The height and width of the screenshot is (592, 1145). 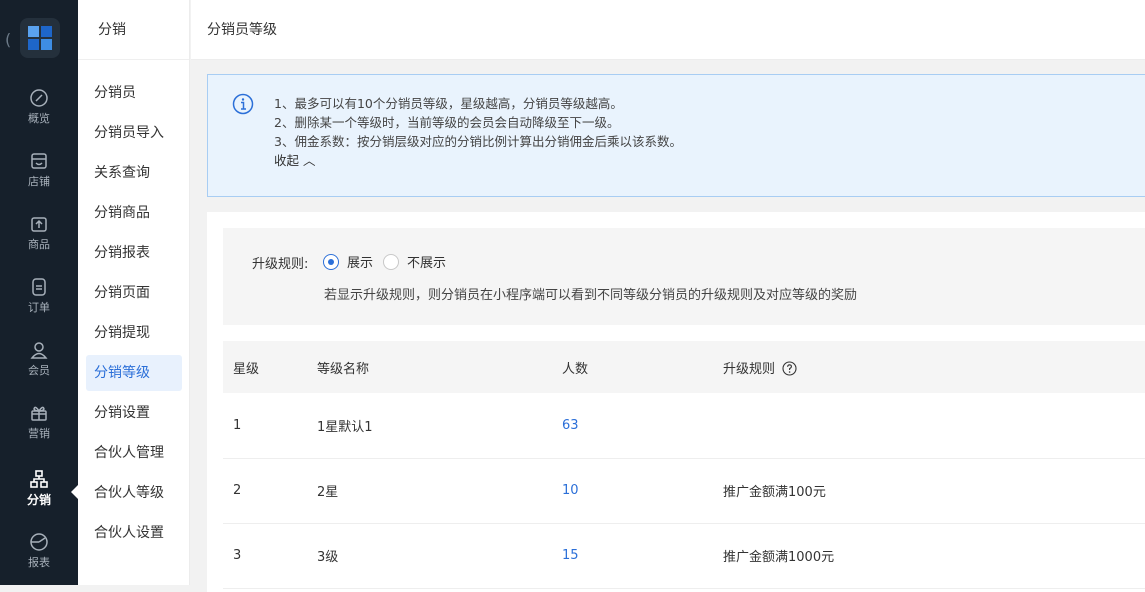 I want to click on upgrade-rule-label: 升级规则:, so click(x=280, y=264).